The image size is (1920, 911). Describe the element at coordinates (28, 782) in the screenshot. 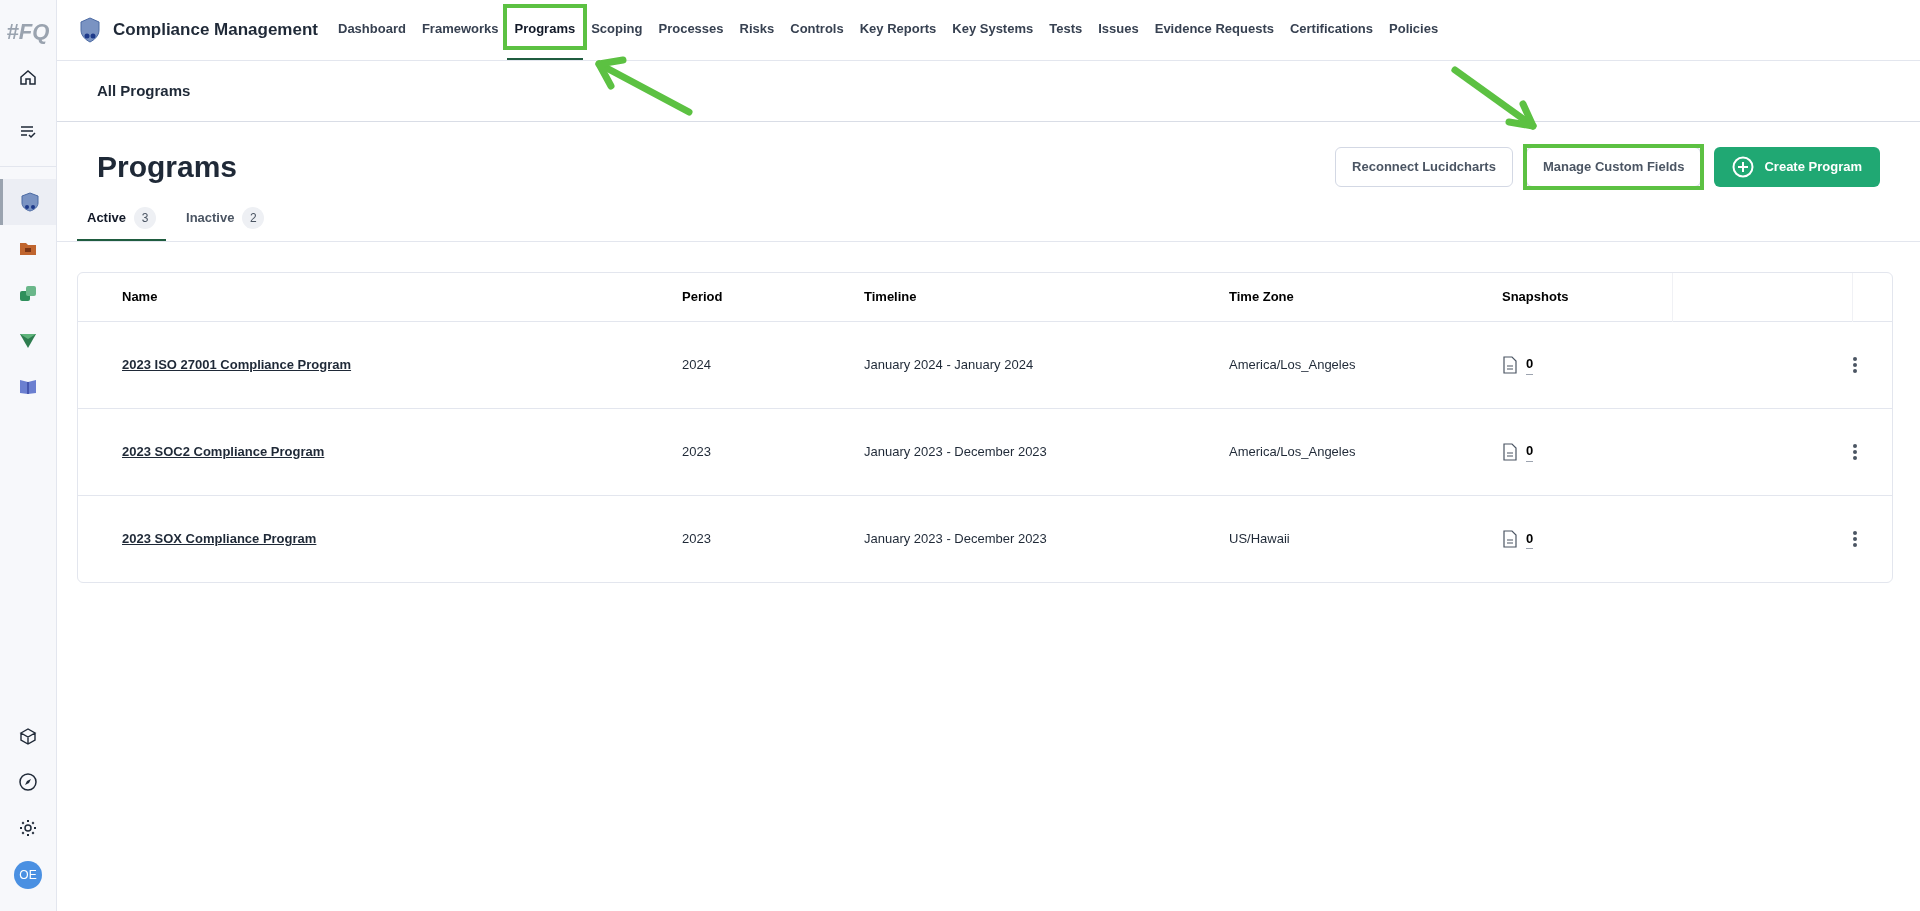

I see `compass-icon` at that location.